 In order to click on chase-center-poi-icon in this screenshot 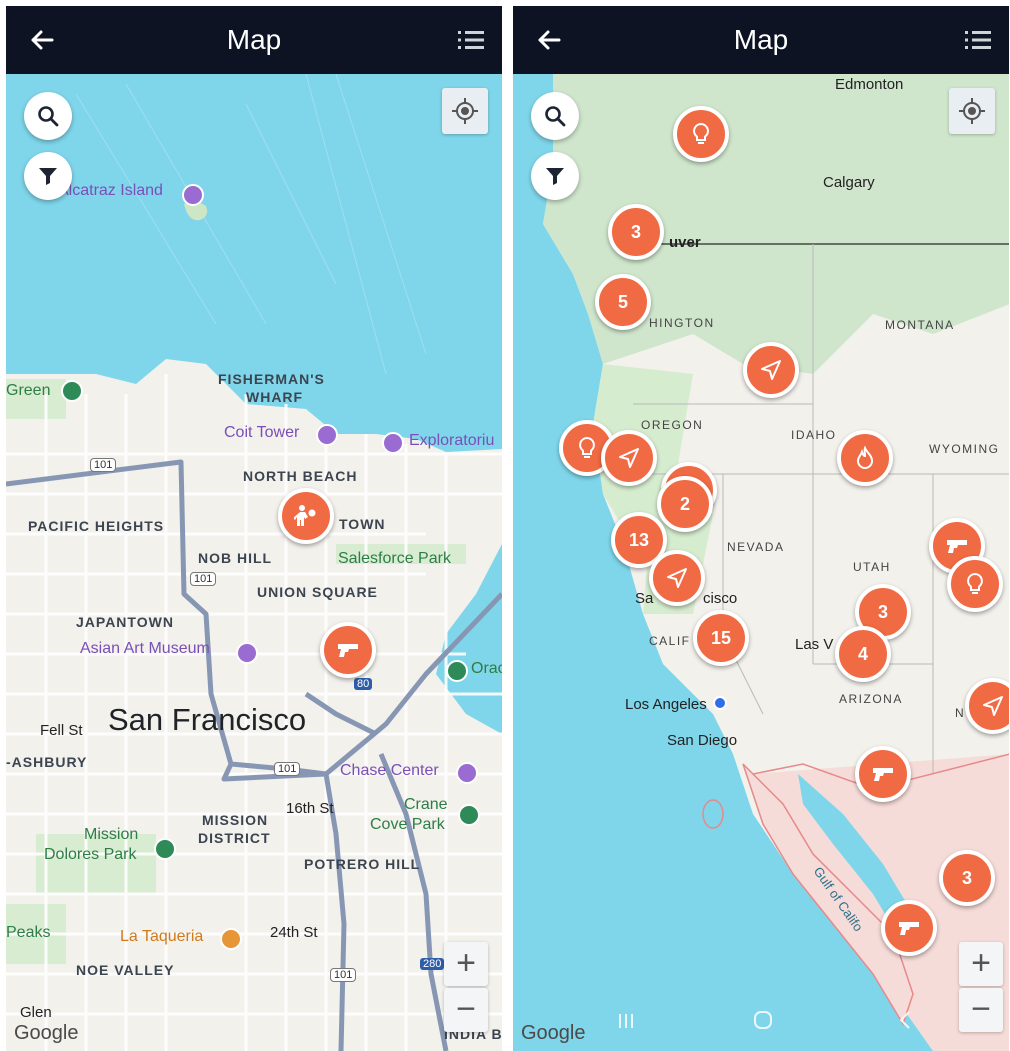, I will do `click(467, 773)`.